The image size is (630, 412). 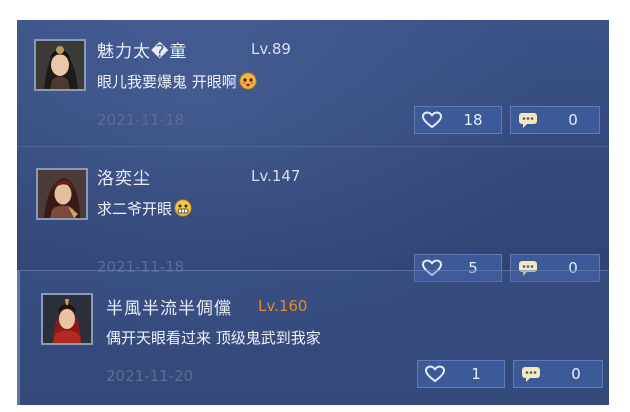 I want to click on user-level: Lv.147, so click(x=276, y=176).